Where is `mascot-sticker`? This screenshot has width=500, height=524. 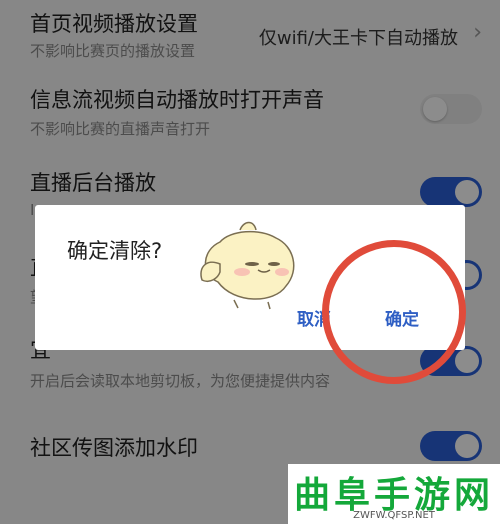 mascot-sticker is located at coordinates (247, 265).